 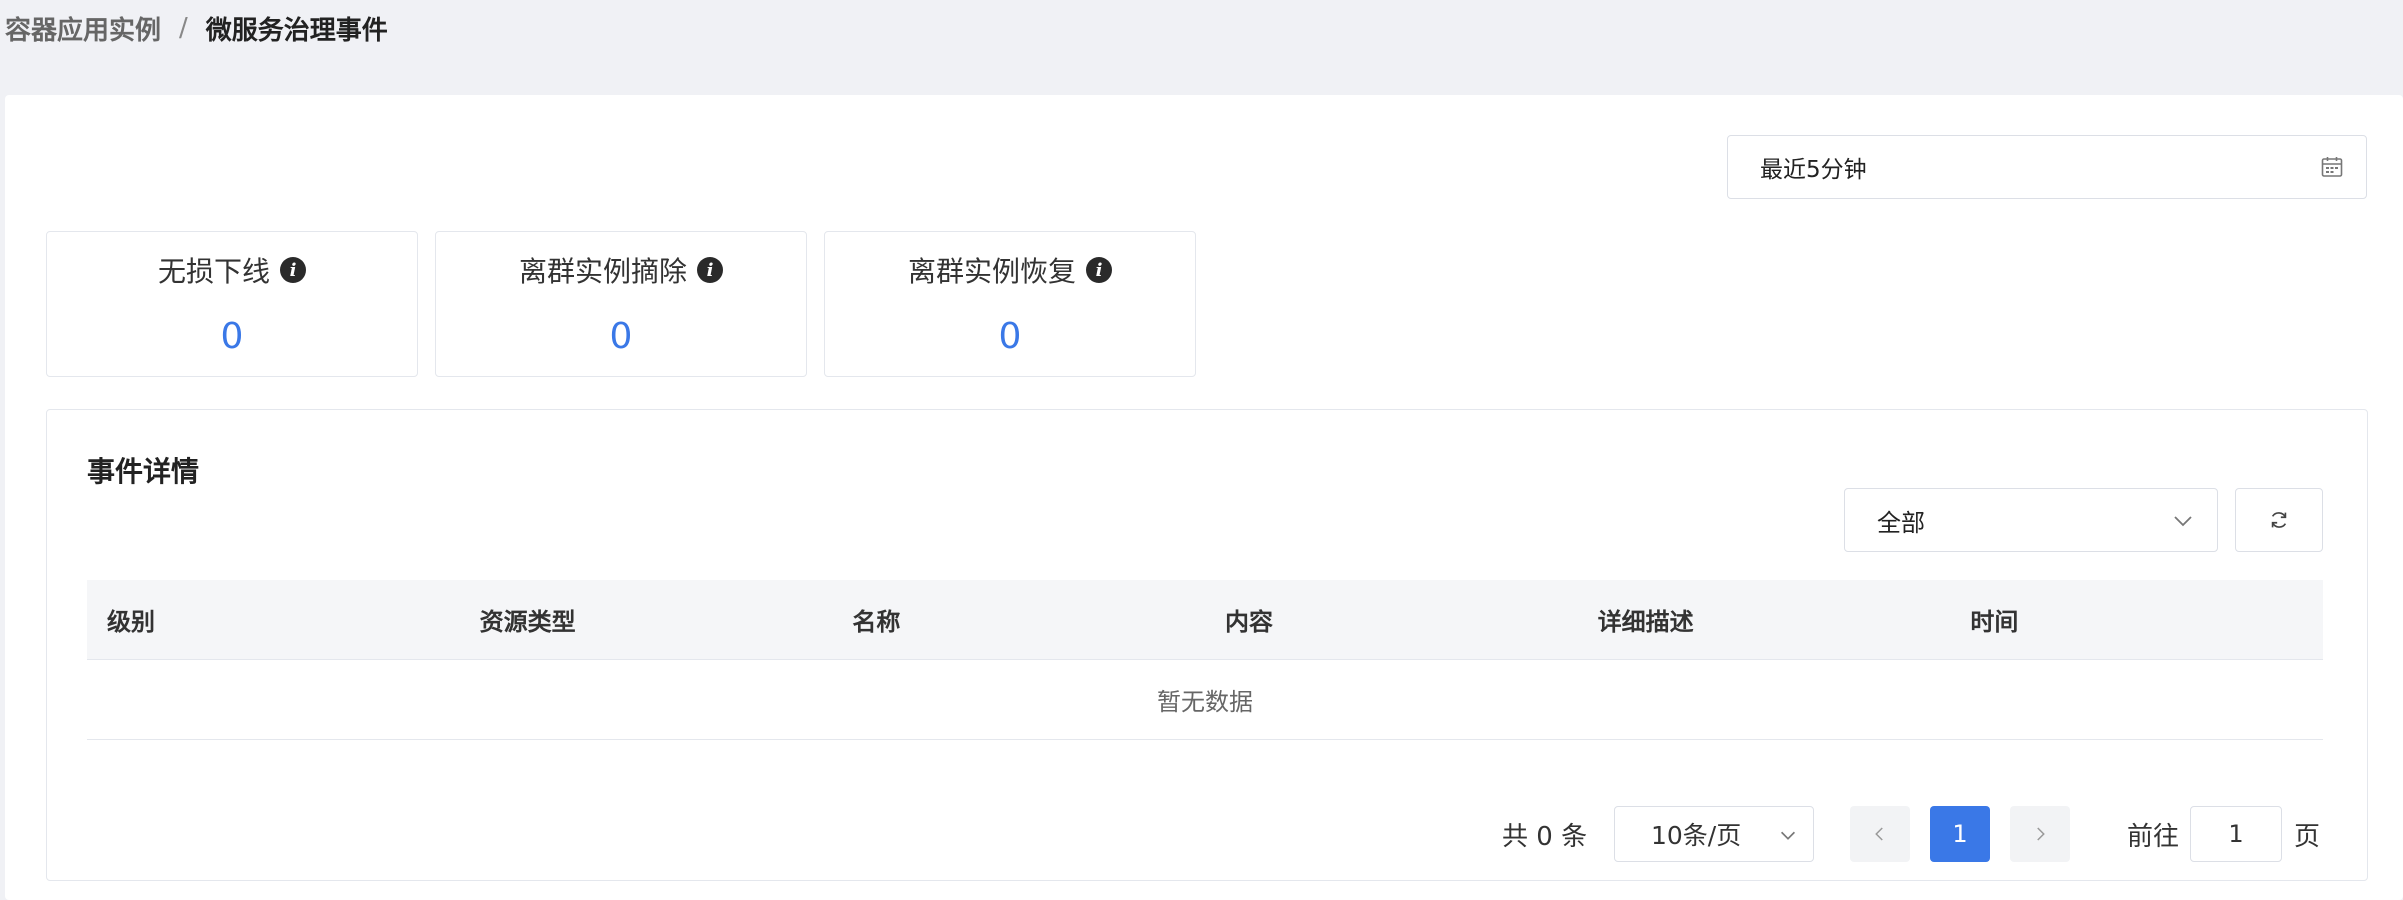 I want to click on event-filter-select: 全部, so click(x=2031, y=520).